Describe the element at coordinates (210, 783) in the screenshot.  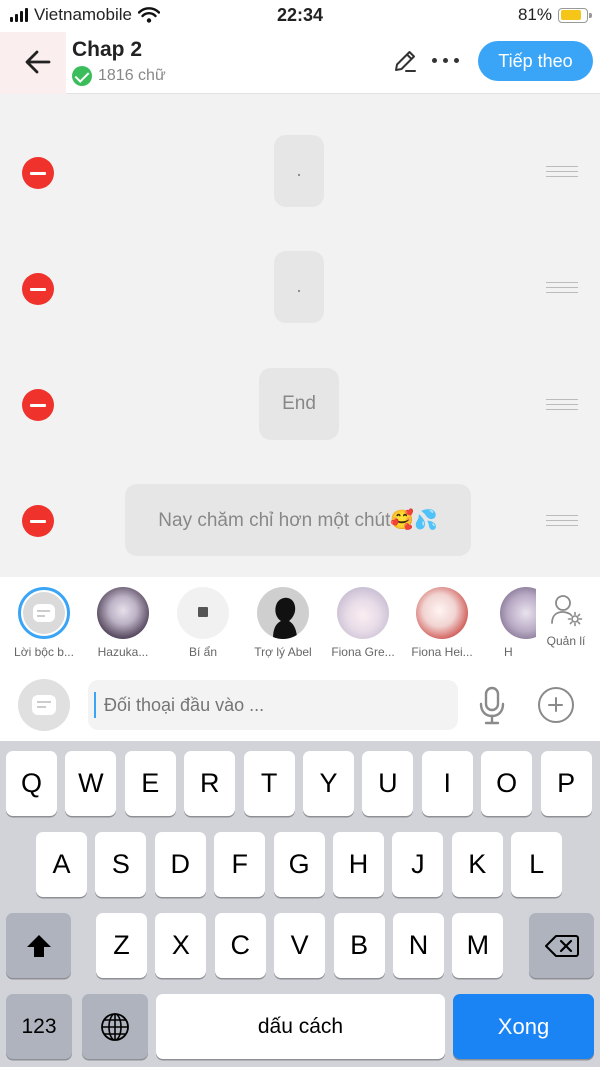
I see `key-r: R` at that location.